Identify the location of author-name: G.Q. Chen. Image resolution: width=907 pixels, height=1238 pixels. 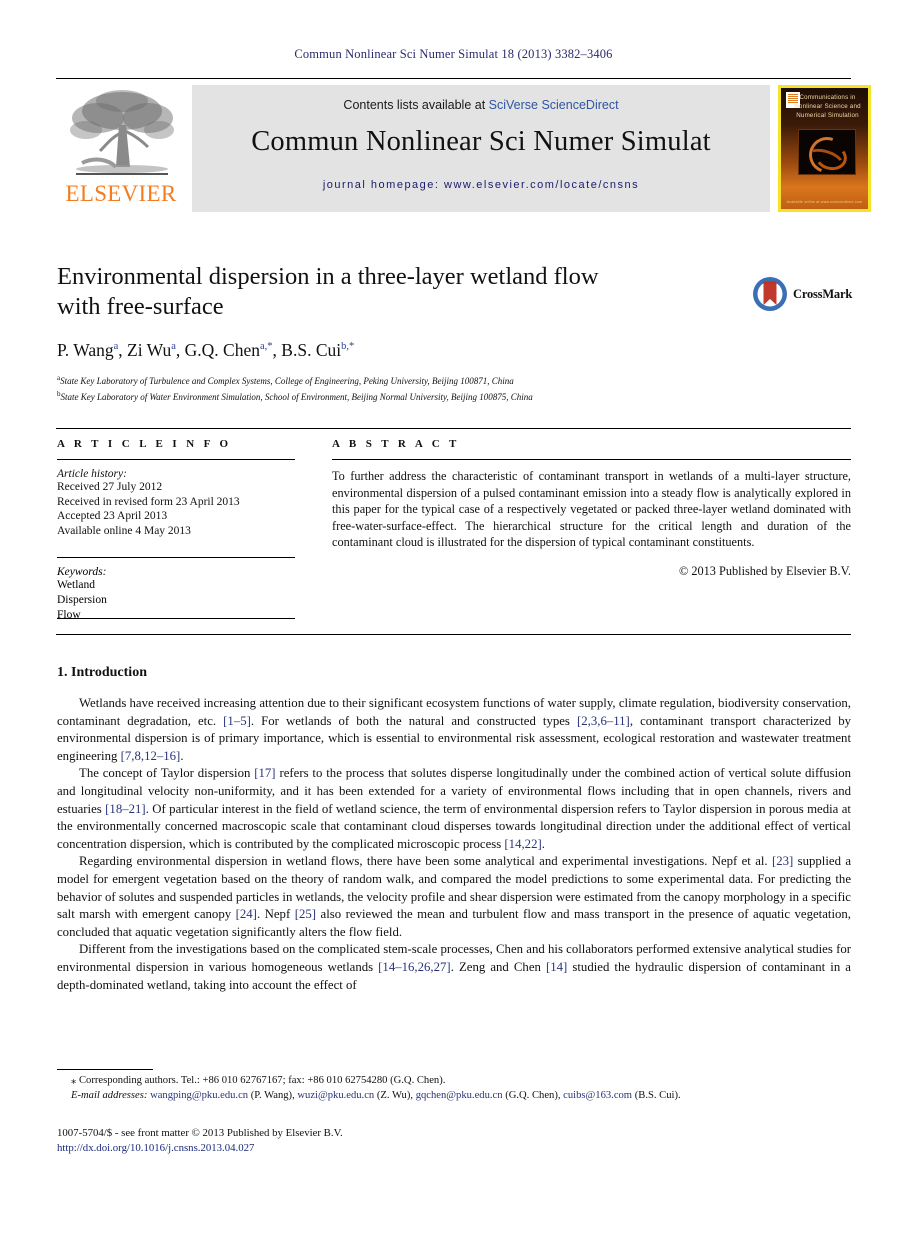
(222, 350).